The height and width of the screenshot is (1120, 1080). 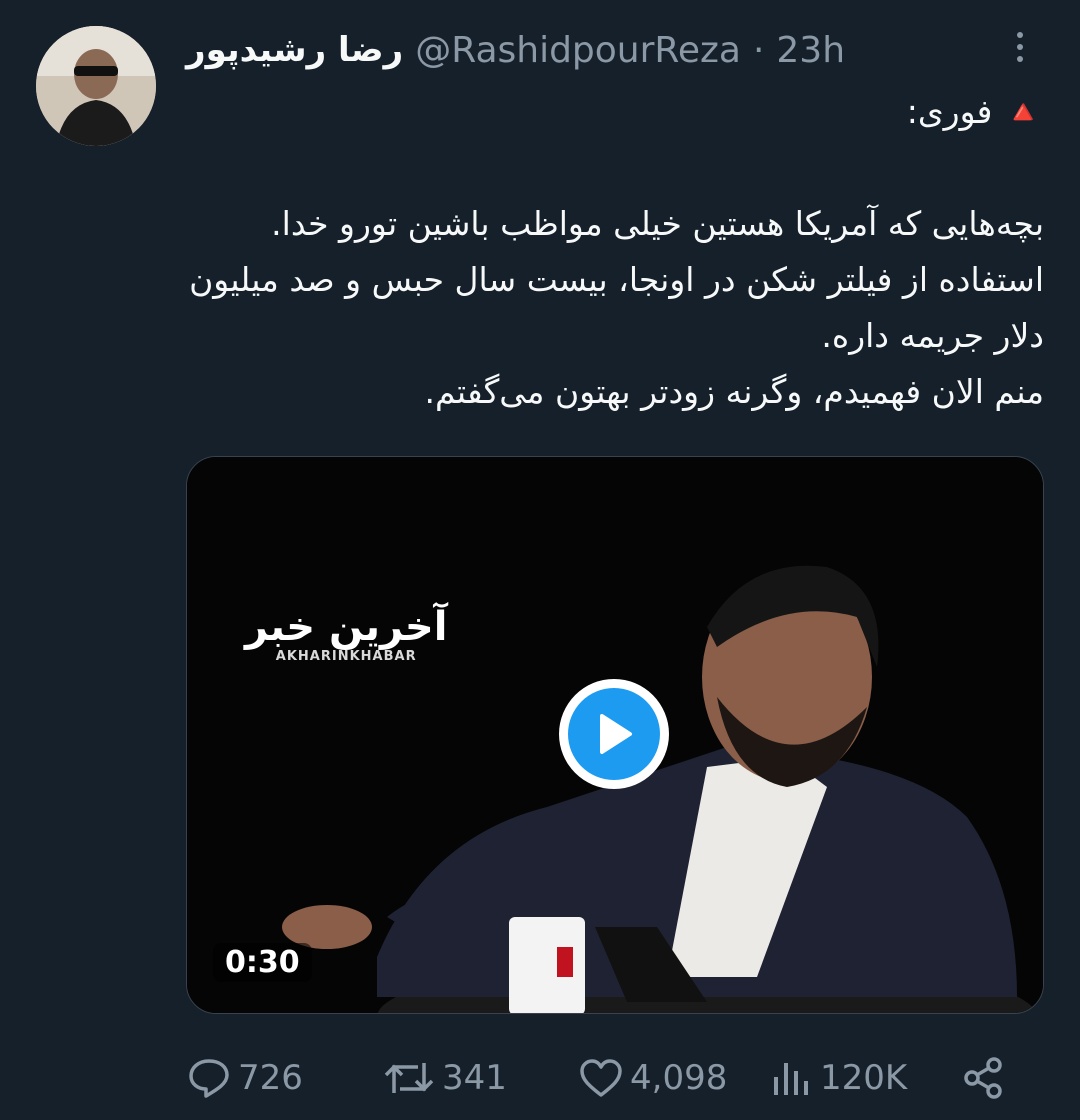 What do you see at coordinates (864, 1078) in the screenshot?
I see `views-count: 120K` at bounding box center [864, 1078].